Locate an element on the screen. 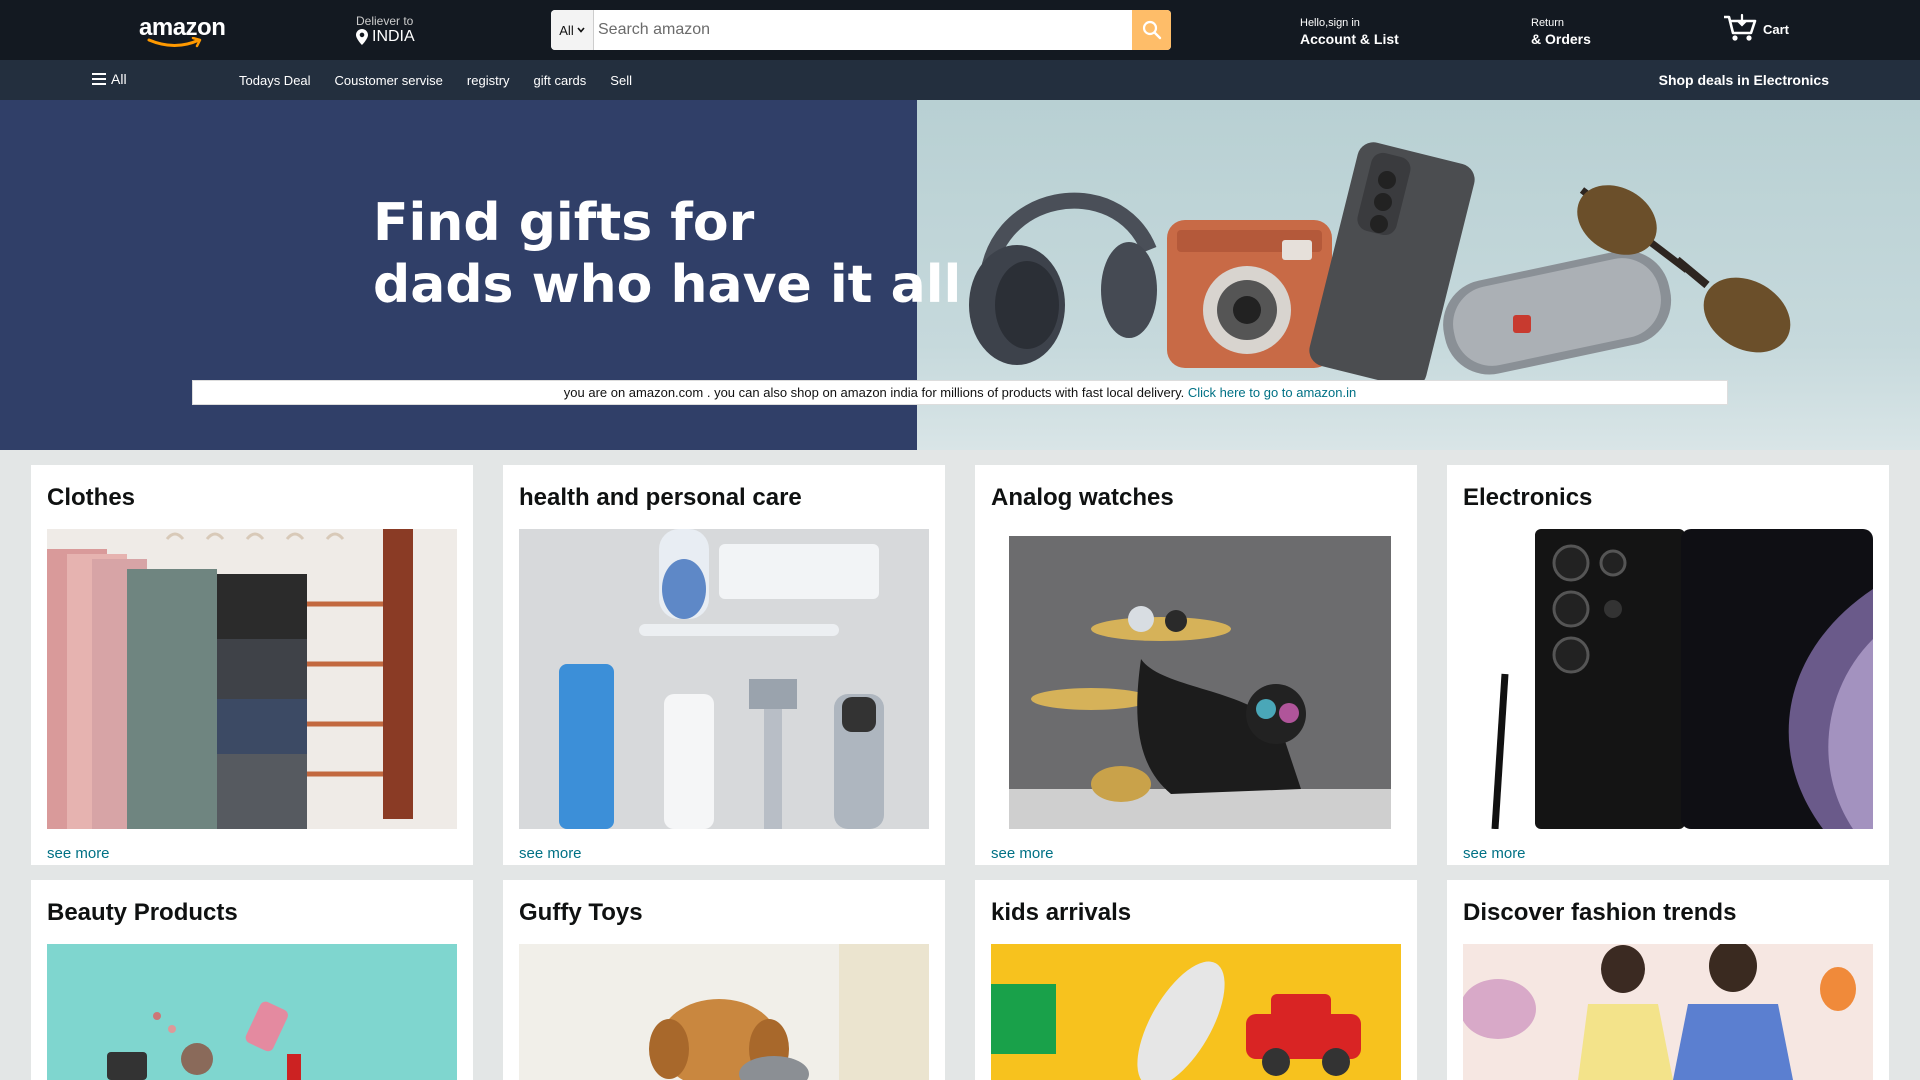 The width and height of the screenshot is (1920, 1080). chevron-down-icon is located at coordinates (581, 30).